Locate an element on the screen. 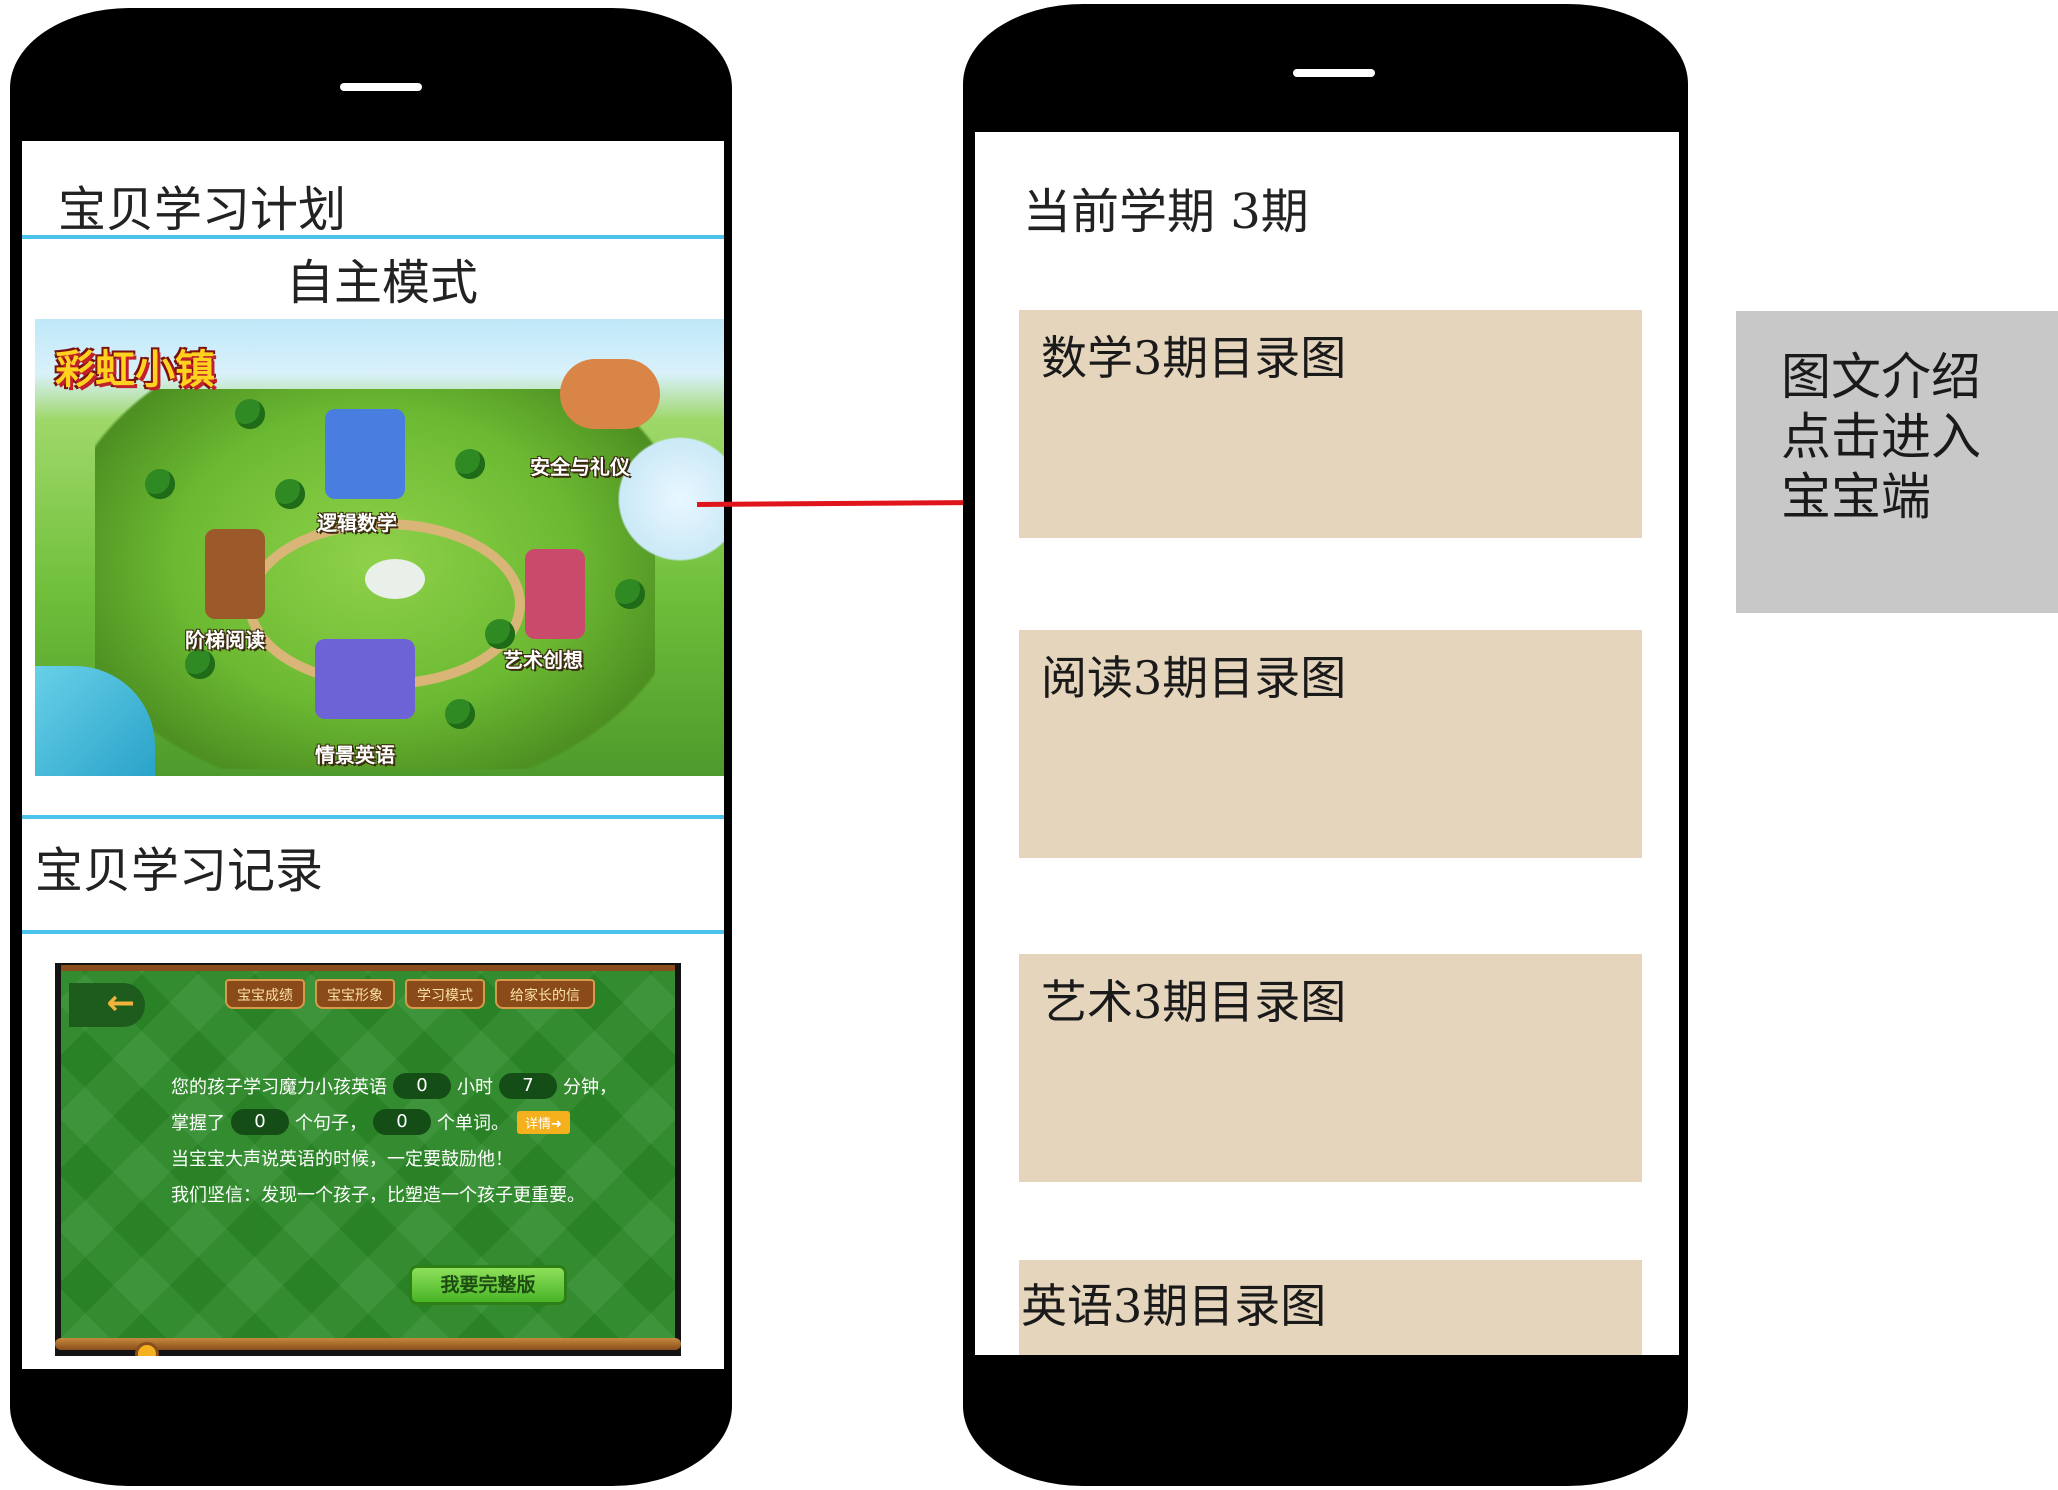 The width and height of the screenshot is (2058, 1490). current-term-title: 当前学期 3期 is located at coordinates (1166, 212).